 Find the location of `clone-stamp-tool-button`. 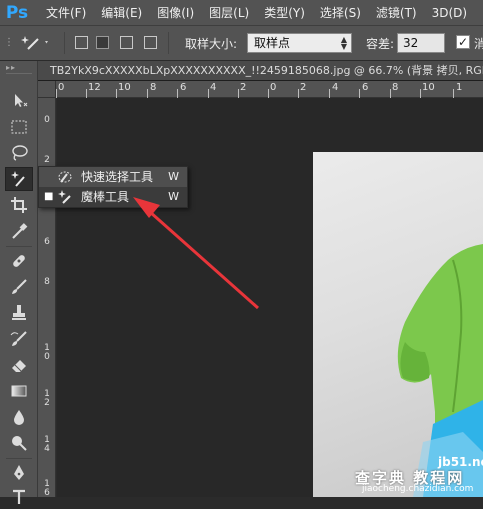

clone-stamp-tool-button is located at coordinates (19, 313).